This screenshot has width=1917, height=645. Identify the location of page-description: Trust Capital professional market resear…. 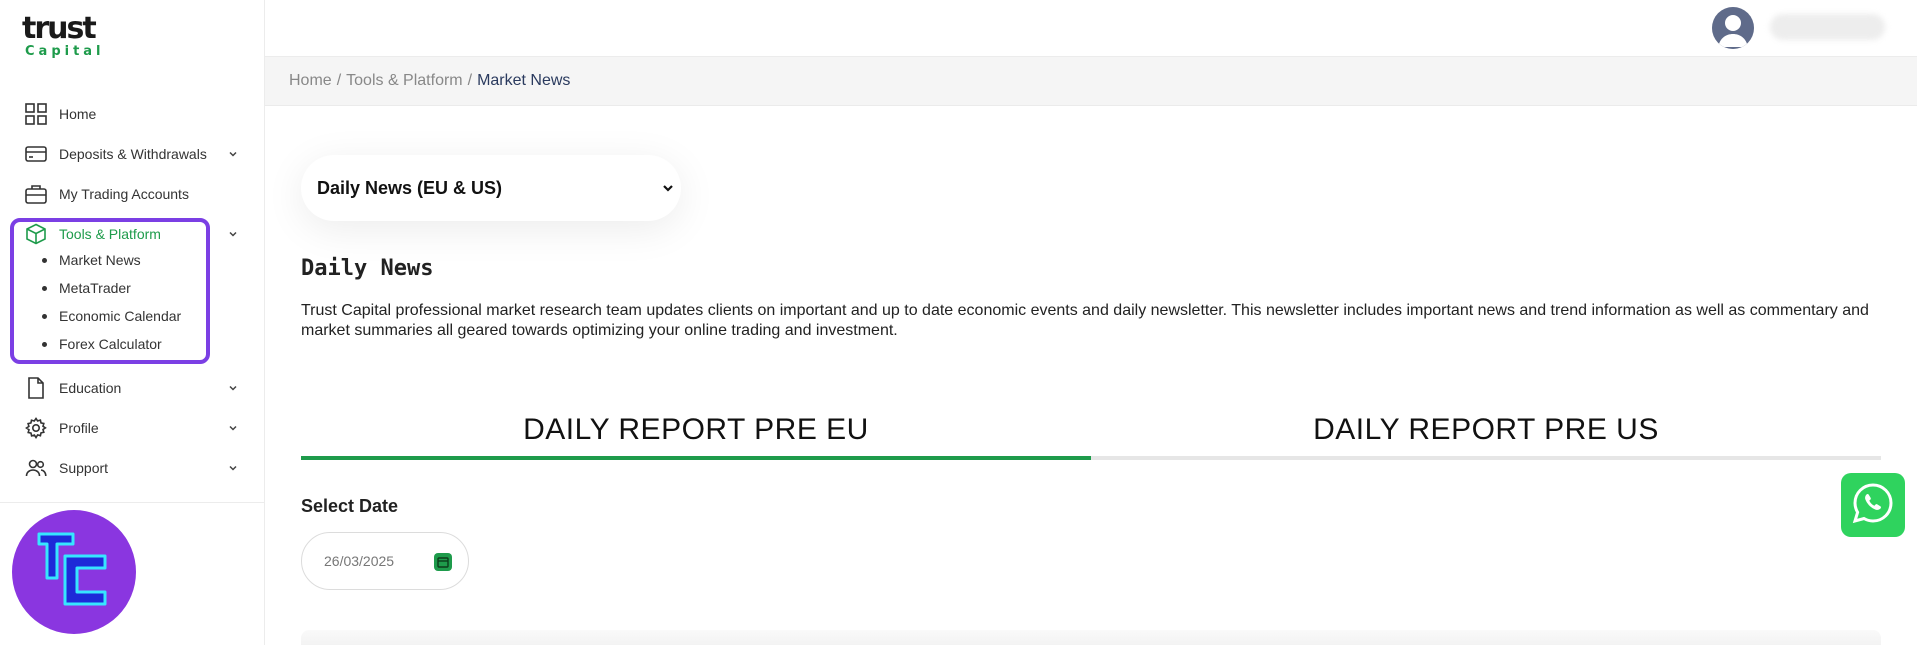
(1085, 320).